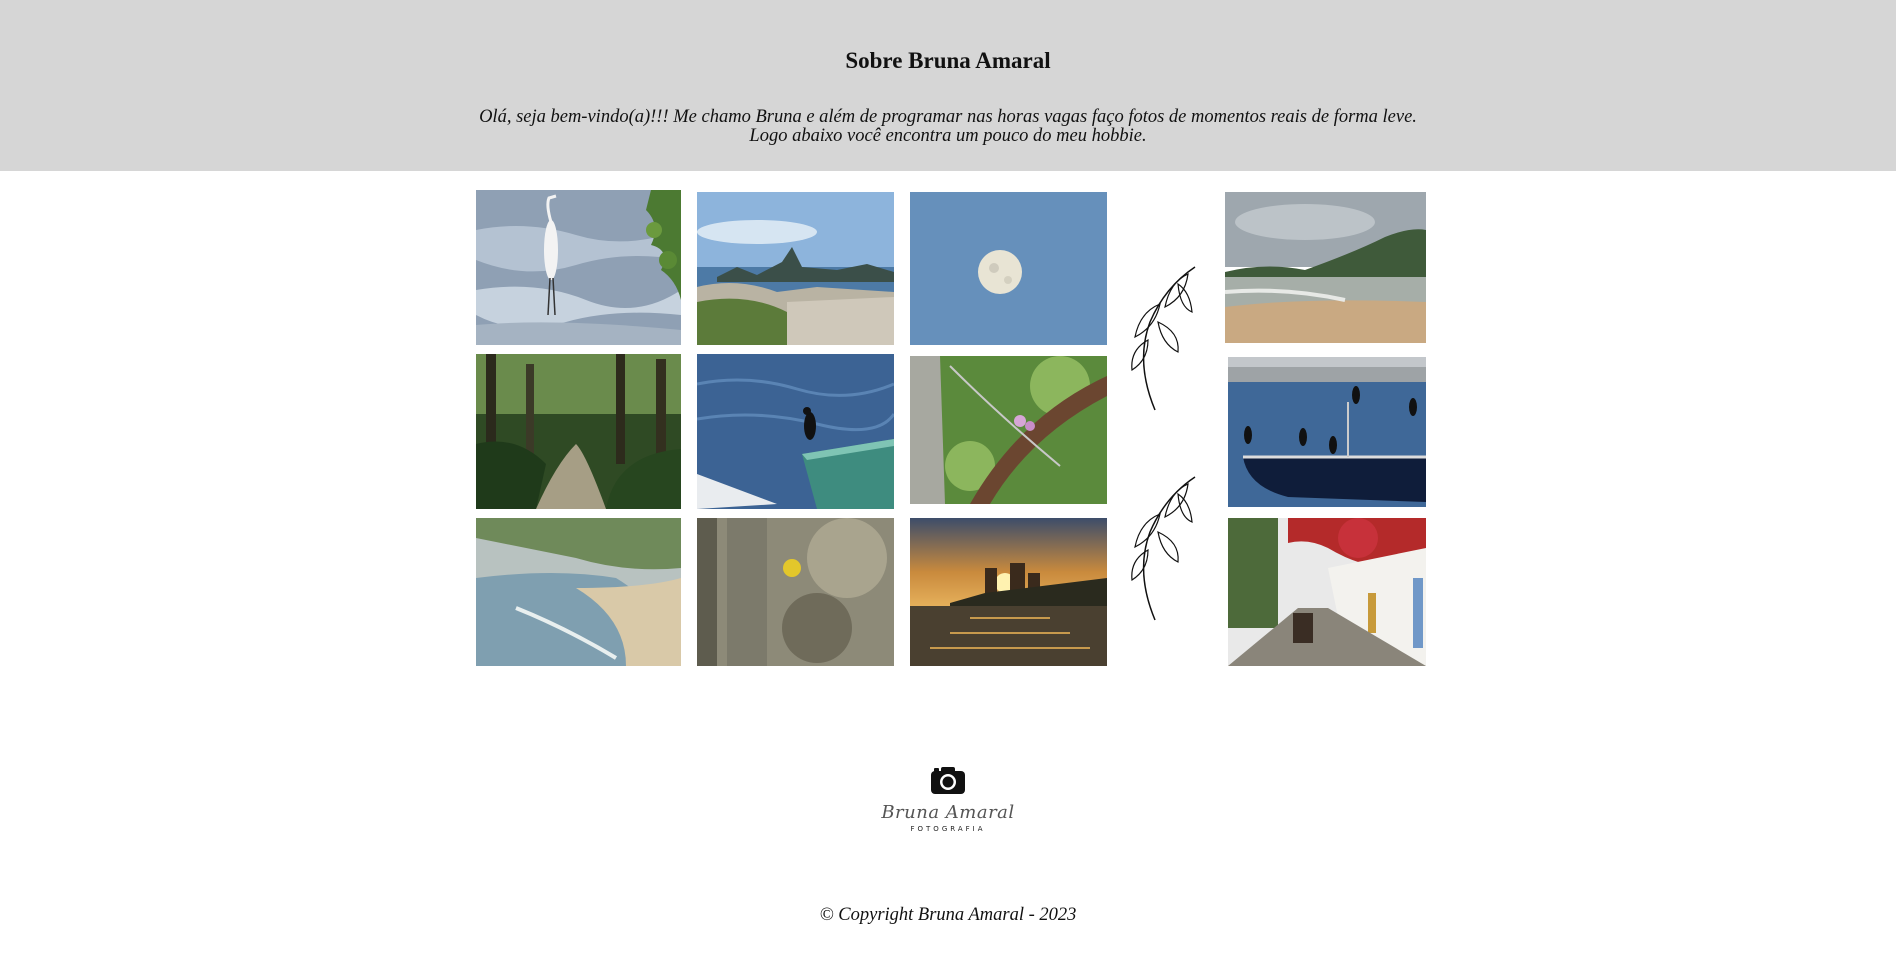 Image resolution: width=1896 pixels, height=955 pixels. What do you see at coordinates (578, 431) in the screenshot?
I see `photo-forest-path` at bounding box center [578, 431].